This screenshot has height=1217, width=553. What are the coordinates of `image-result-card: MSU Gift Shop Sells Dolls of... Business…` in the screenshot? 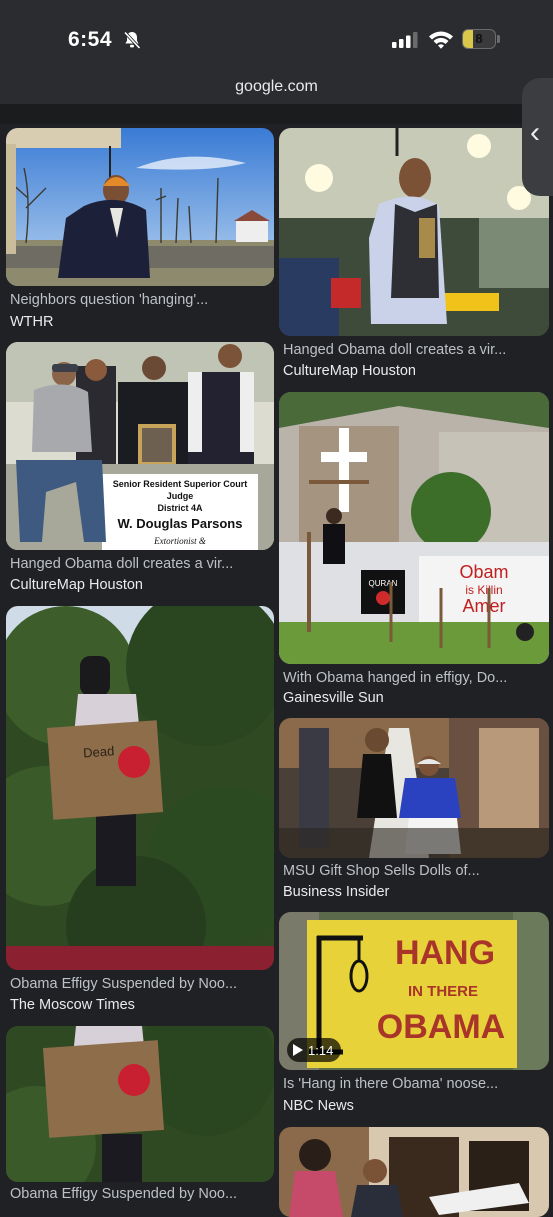 It's located at (414, 811).